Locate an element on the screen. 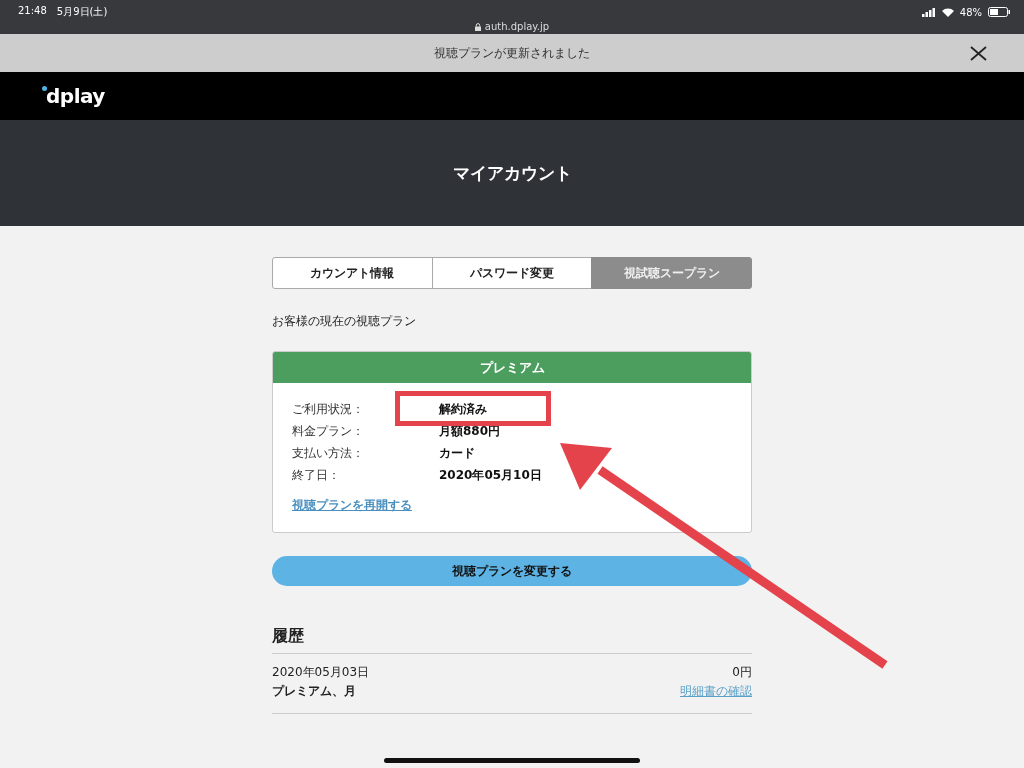 Image resolution: width=1024 pixels, height=768 pixels. field-label: ご利用状況： is located at coordinates (328, 409).